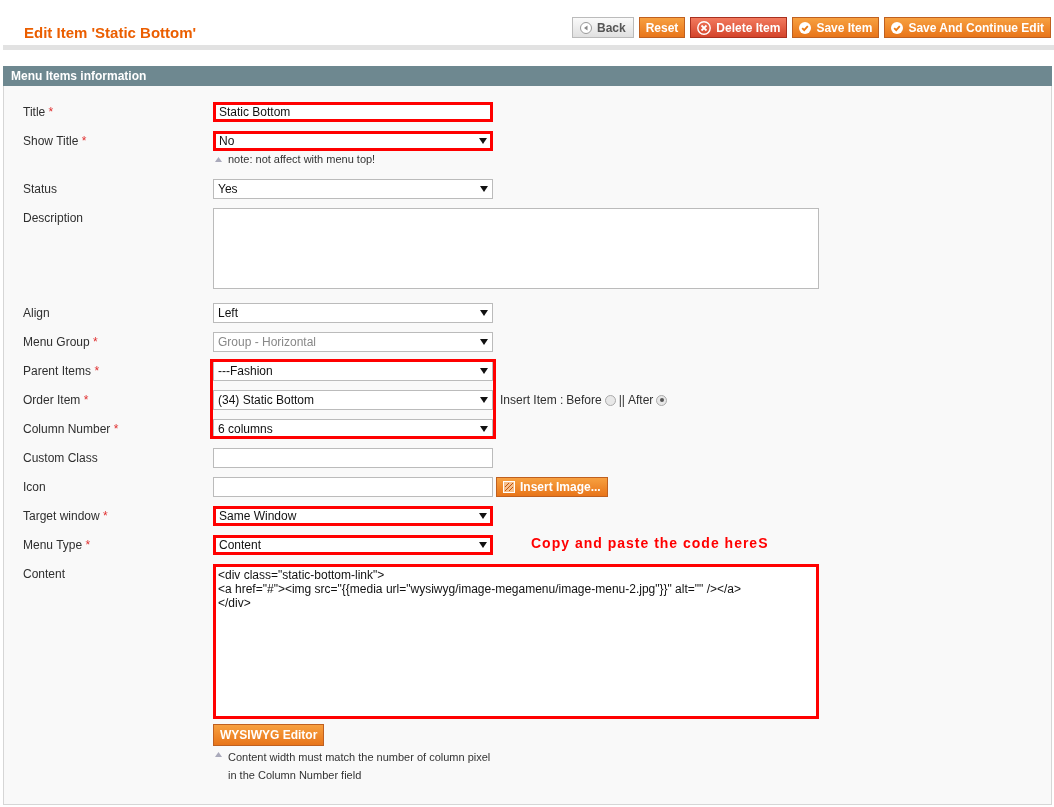 The width and height of the screenshot is (1054, 807). Describe the element at coordinates (532, 400) in the screenshot. I see `insert-item-label: Insert Item :` at that location.